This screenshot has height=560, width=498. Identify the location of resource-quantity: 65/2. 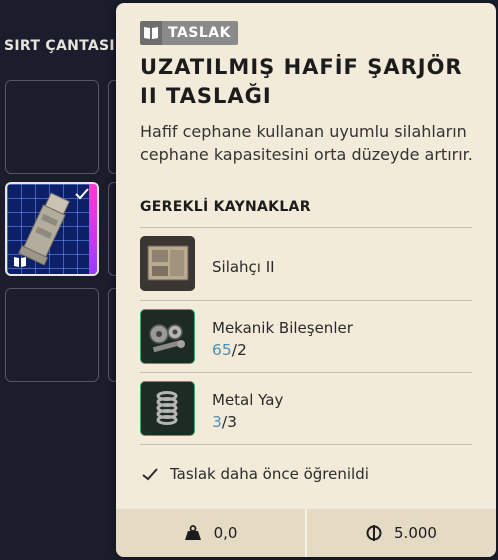
(229, 350).